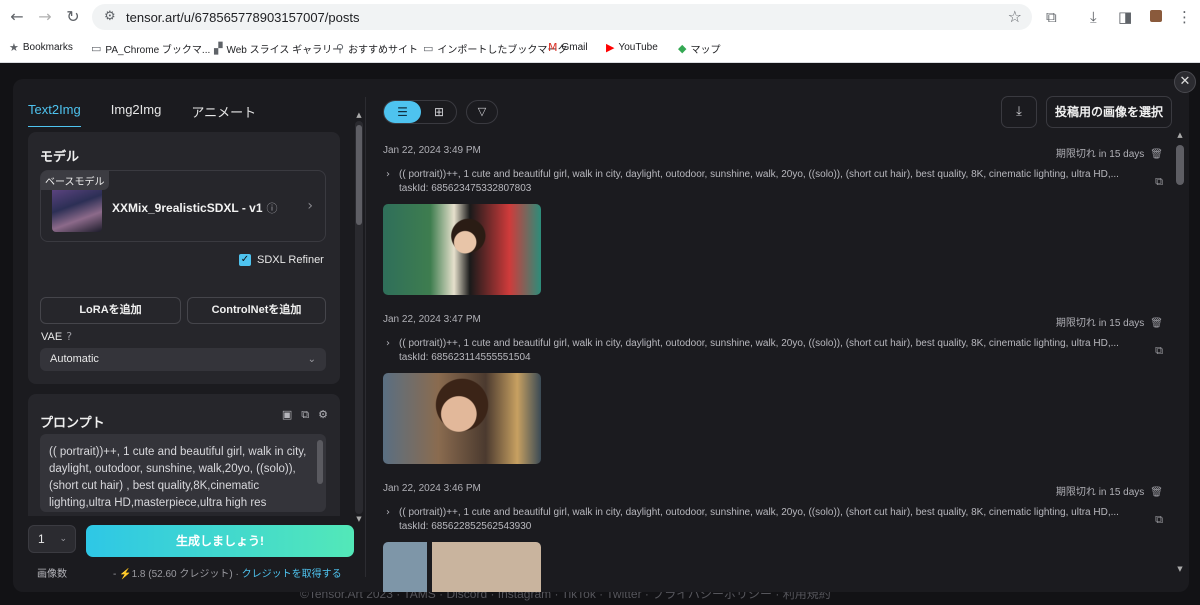 Image resolution: width=1200 pixels, height=605 pixels. I want to click on entry-date: Jan 22, 2024 3:49 PM, so click(432, 150).